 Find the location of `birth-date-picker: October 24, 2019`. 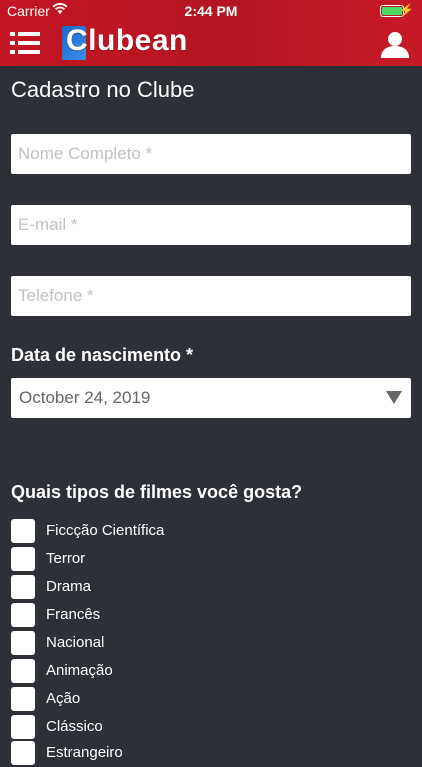

birth-date-picker: October 24, 2019 is located at coordinates (211, 398).